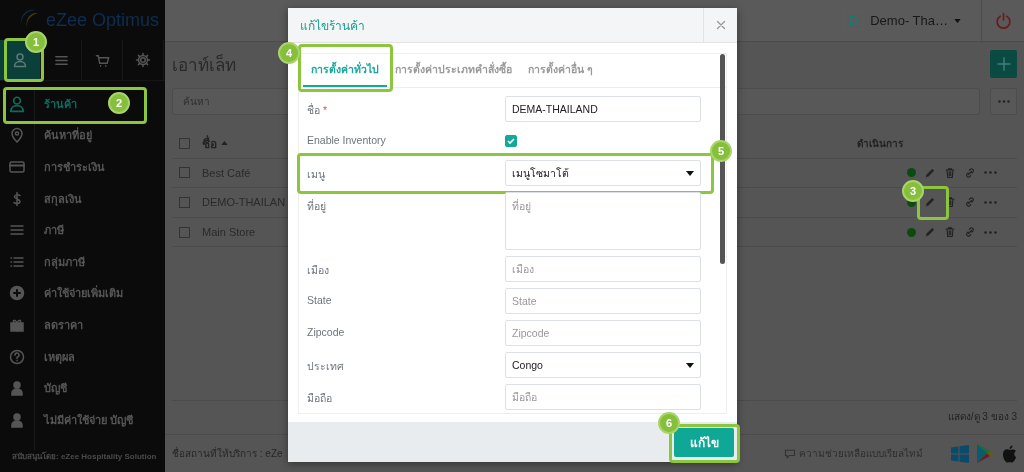  Describe the element at coordinates (317, 206) in the screenshot. I see `field-label: ที่อยู่` at that location.